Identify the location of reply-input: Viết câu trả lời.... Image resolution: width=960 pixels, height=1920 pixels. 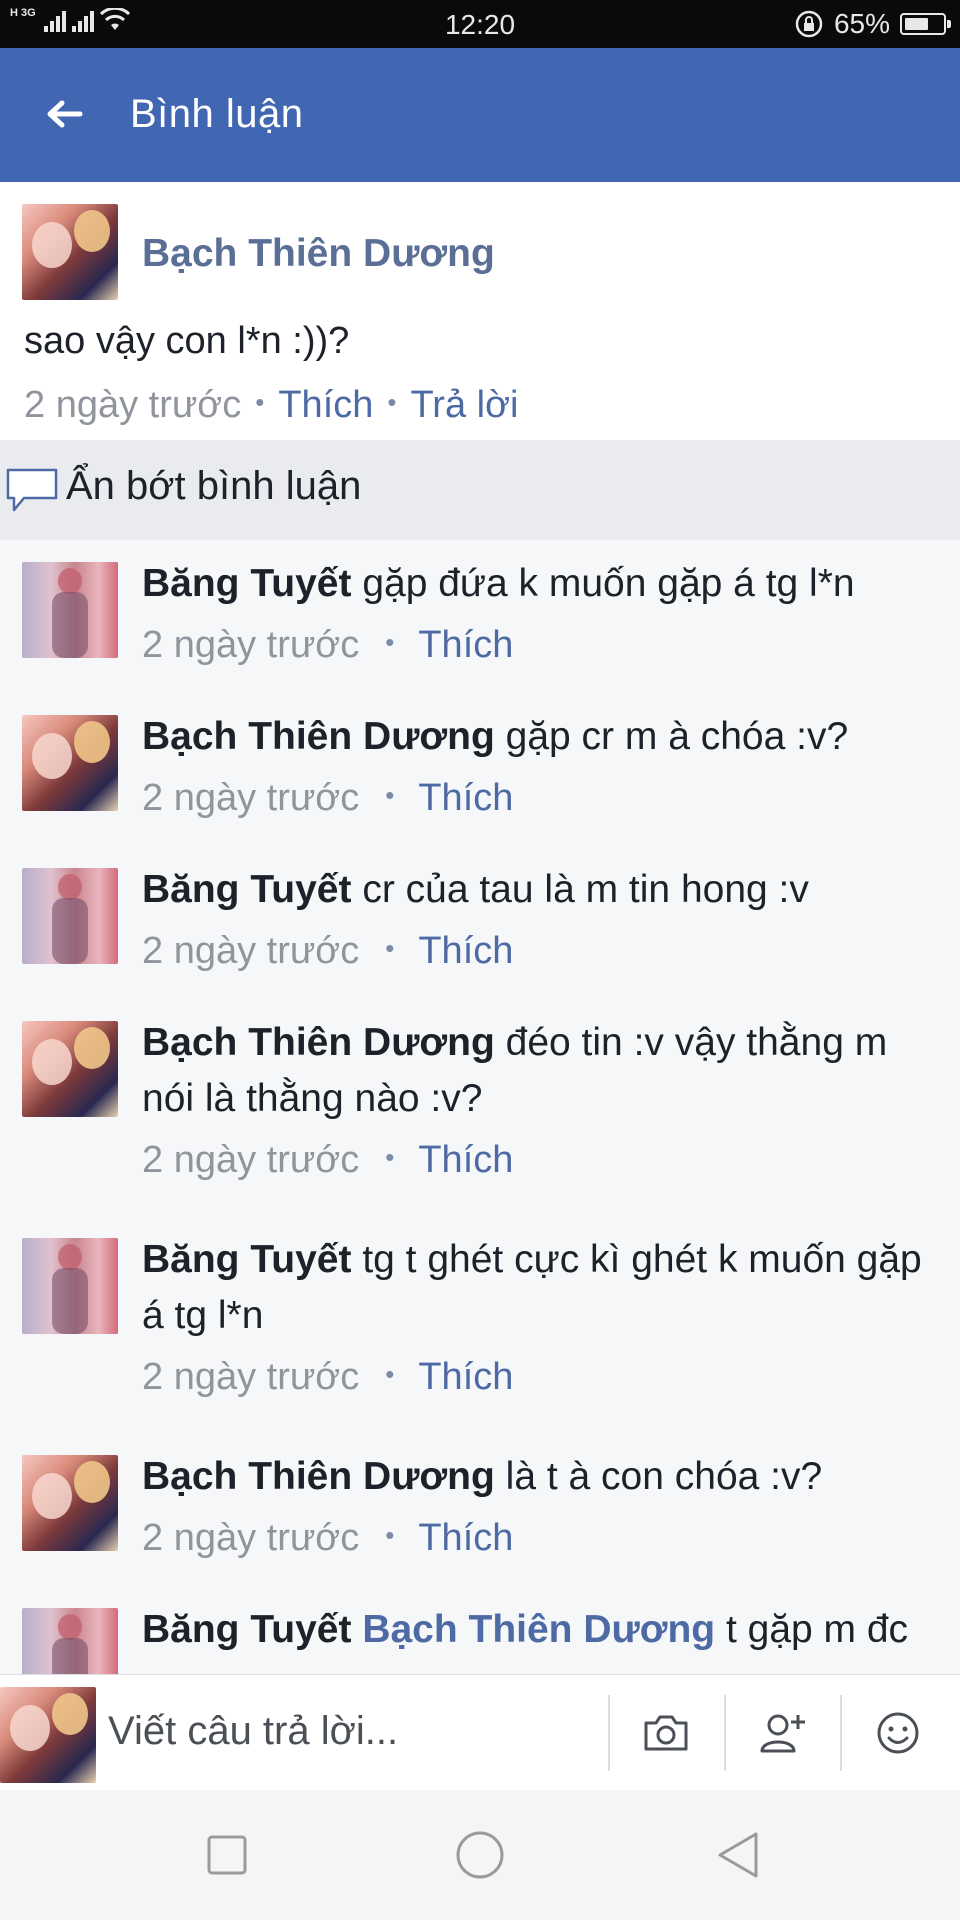
(253, 1731).